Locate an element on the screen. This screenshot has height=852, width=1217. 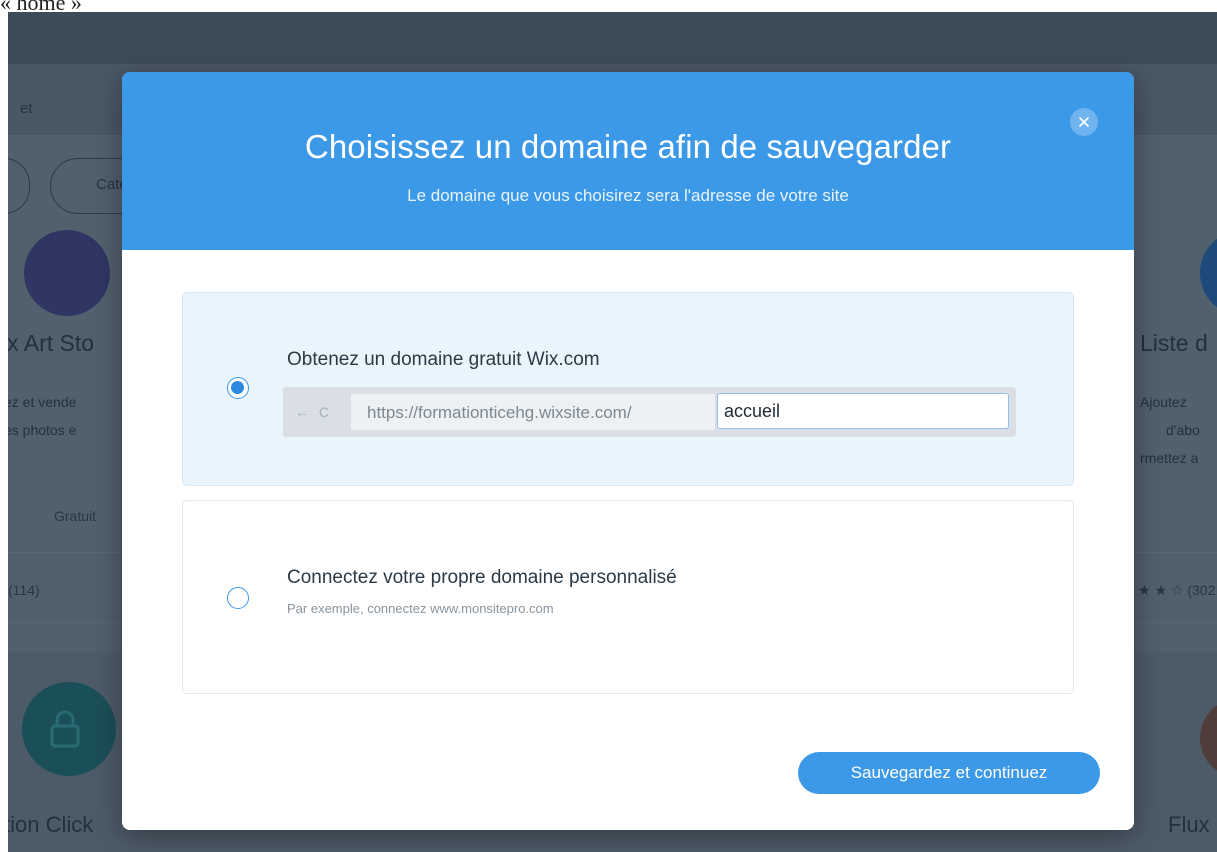
url-bar: ← C https://formationticehg.wixsite.com/ is located at coordinates (649, 412).